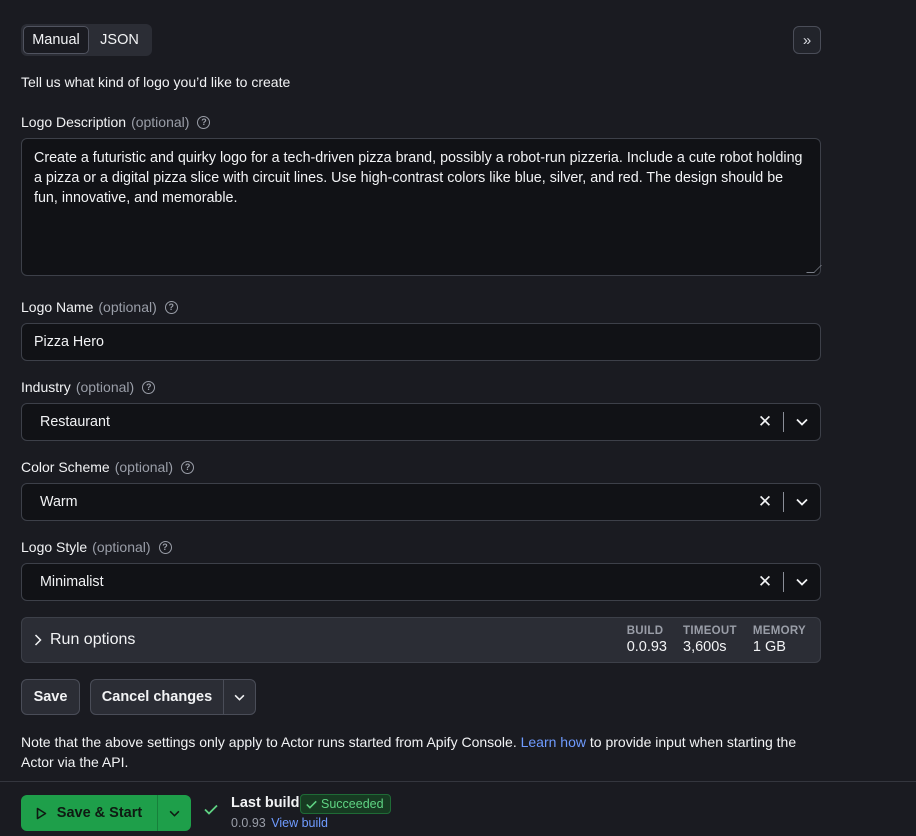  I want to click on style-label: Logo Style (optional) ?, so click(96, 547).